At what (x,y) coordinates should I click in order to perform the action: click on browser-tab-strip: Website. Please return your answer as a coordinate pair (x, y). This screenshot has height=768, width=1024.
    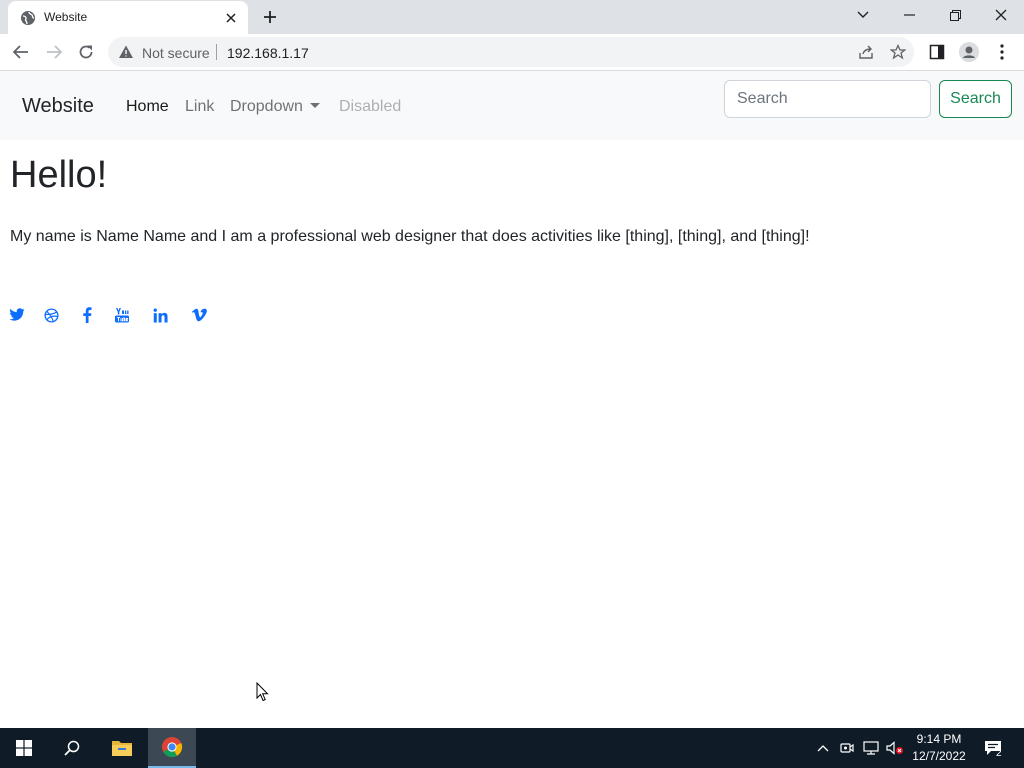
    Looking at the image, I should click on (512, 17).